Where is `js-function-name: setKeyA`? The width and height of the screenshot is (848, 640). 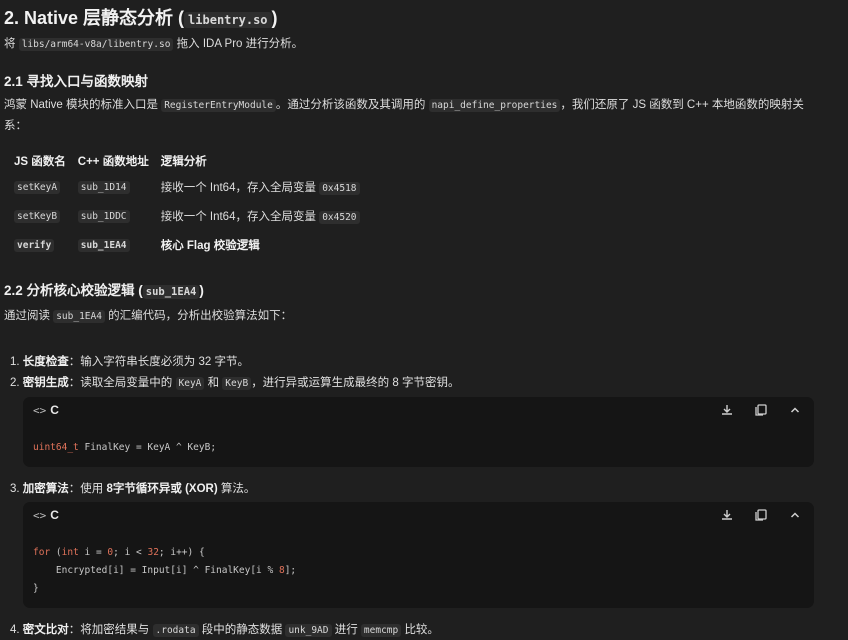
js-function-name: setKeyA is located at coordinates (37, 187).